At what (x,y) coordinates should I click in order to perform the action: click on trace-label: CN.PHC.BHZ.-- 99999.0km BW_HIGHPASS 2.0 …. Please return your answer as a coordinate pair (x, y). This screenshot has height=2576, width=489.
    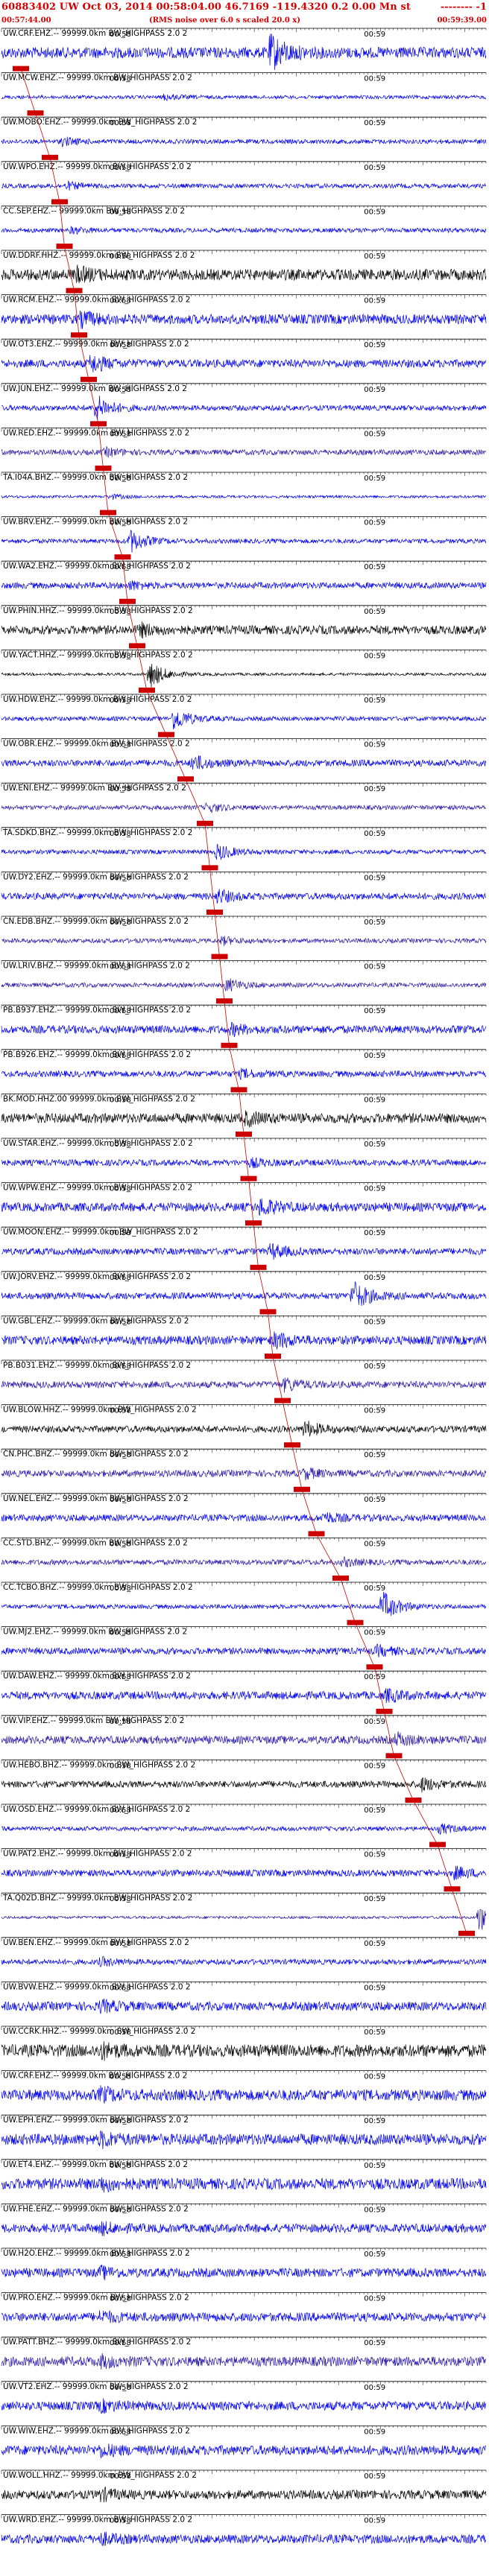
    Looking at the image, I should click on (96, 1455).